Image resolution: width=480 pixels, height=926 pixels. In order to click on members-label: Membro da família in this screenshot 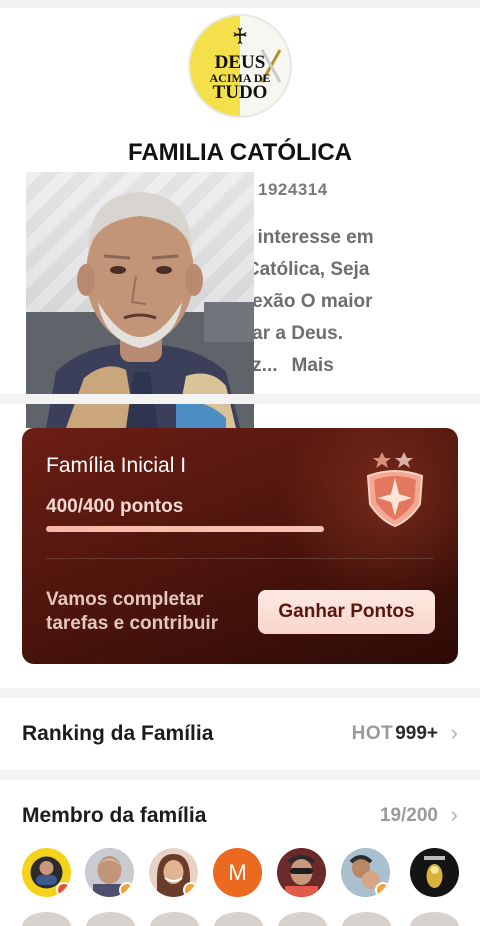, I will do `click(114, 815)`.